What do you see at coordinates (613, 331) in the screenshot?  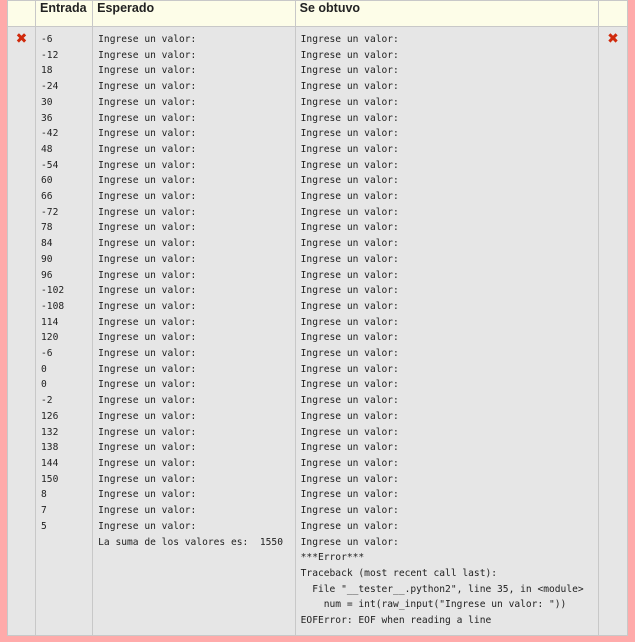 I see `status-cell-right: ✖` at bounding box center [613, 331].